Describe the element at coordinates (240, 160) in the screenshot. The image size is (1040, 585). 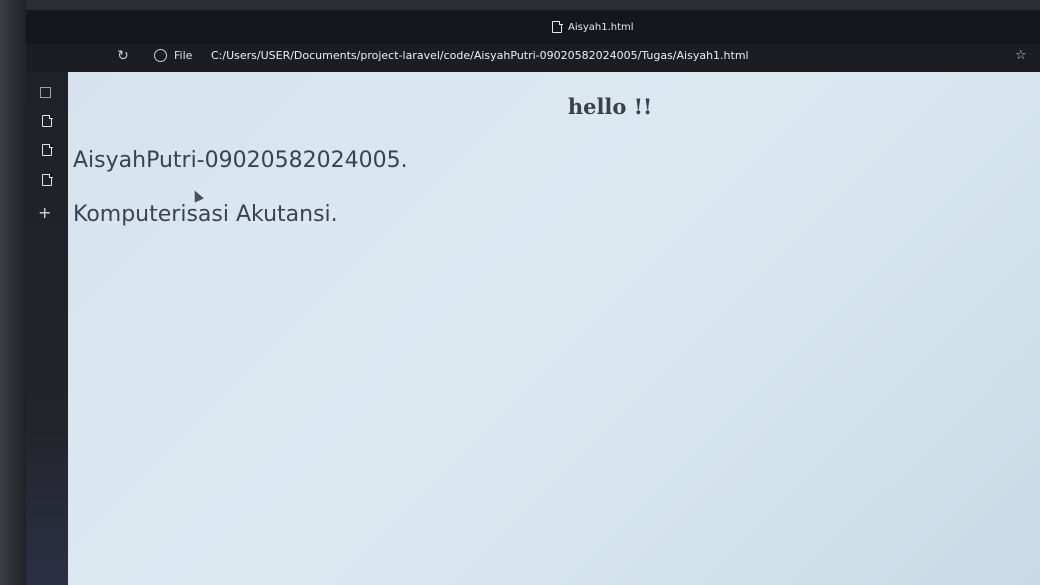
I see `student-id-text: AisyahPutri-09020582024005.` at that location.